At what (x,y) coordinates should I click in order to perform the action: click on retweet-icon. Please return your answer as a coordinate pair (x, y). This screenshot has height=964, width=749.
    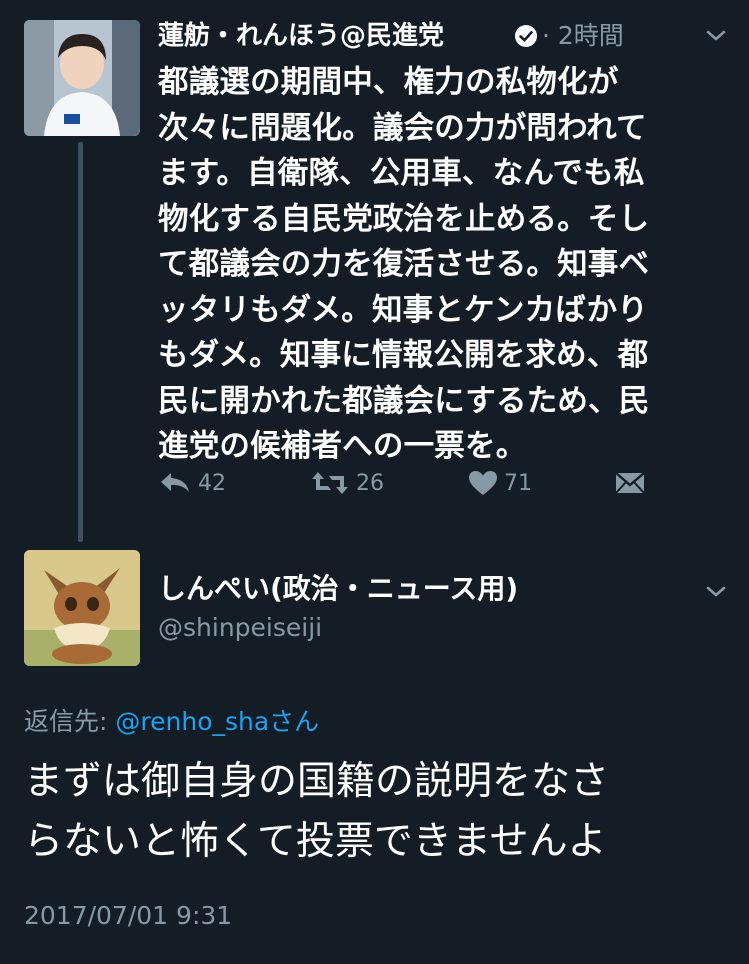
    Looking at the image, I should click on (330, 483).